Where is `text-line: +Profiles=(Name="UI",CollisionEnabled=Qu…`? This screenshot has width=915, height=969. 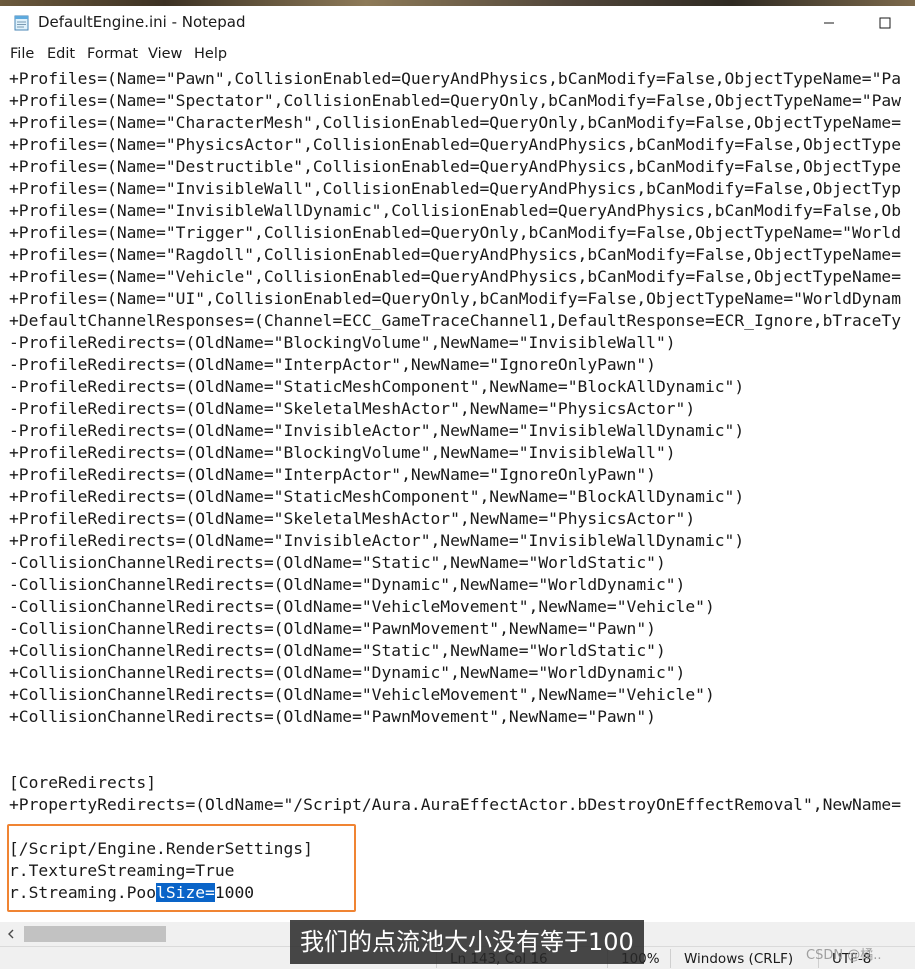 text-line: +Profiles=(Name="UI",CollisionEnabled=Qu… is located at coordinates (455, 299).